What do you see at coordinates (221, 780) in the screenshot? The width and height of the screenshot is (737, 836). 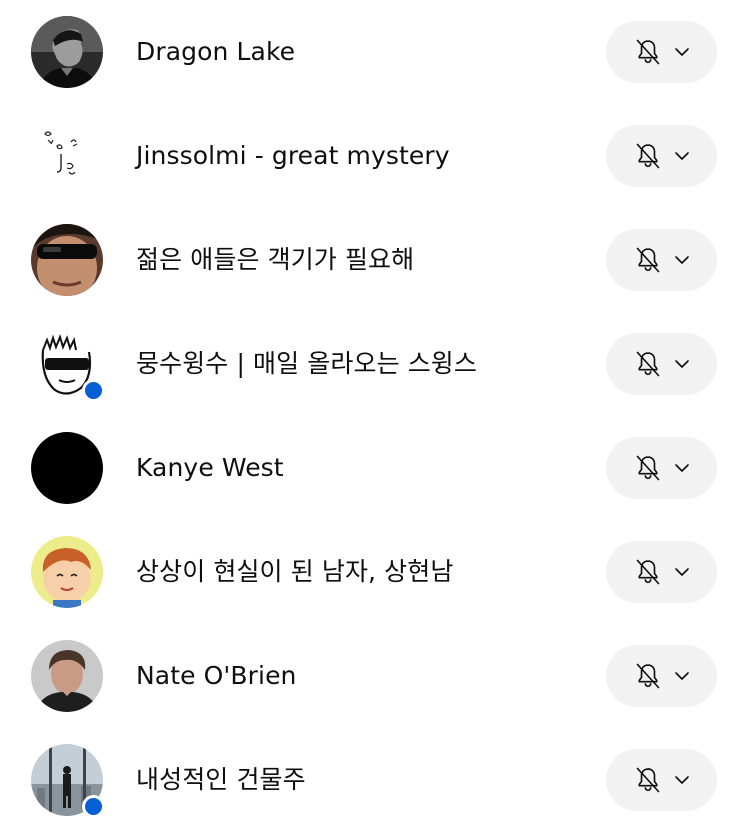 I see `channel-name: 내성적인 건물주` at bounding box center [221, 780].